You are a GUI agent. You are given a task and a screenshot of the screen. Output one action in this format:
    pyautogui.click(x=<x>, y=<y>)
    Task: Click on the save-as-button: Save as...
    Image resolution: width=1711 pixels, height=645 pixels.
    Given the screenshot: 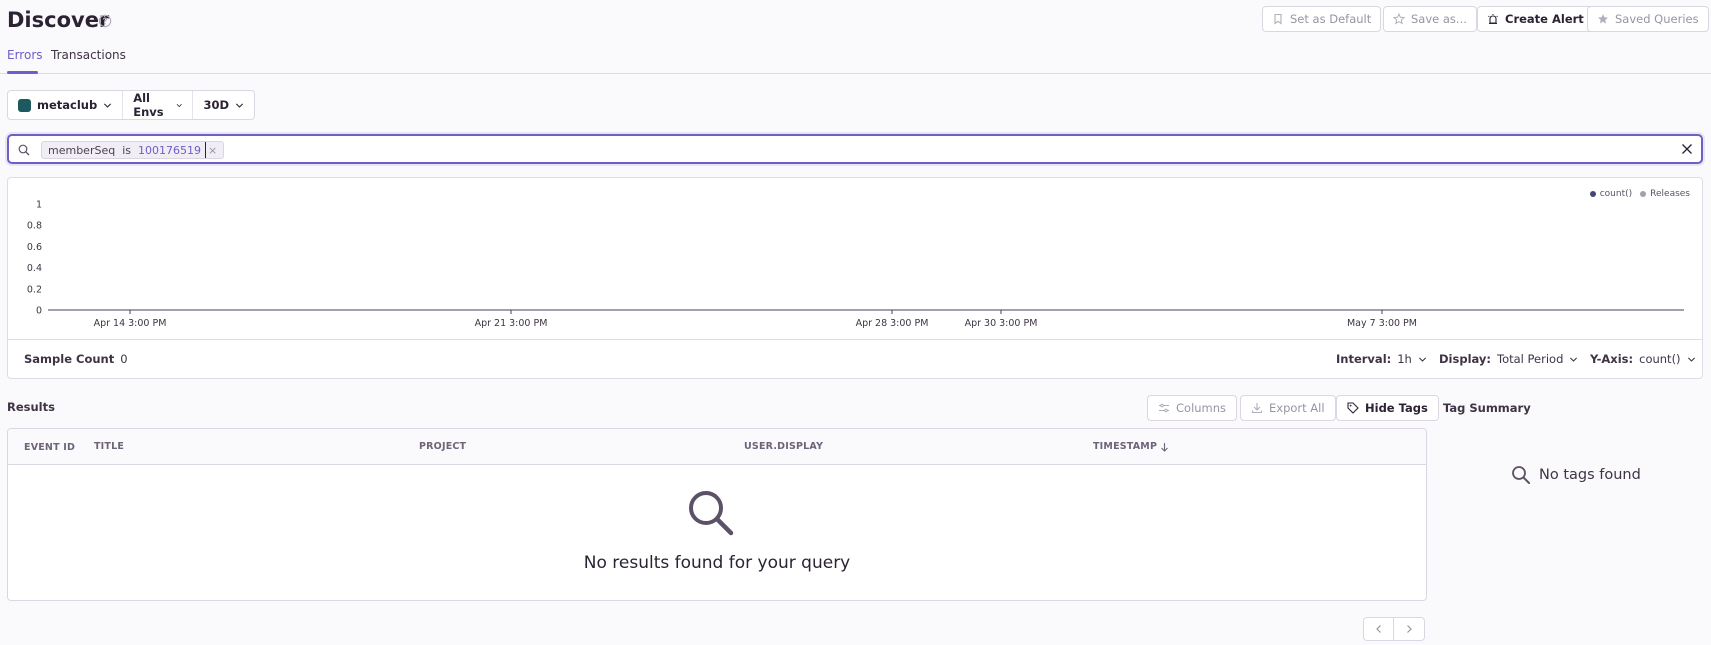 What is the action you would take?
    pyautogui.click(x=1430, y=19)
    